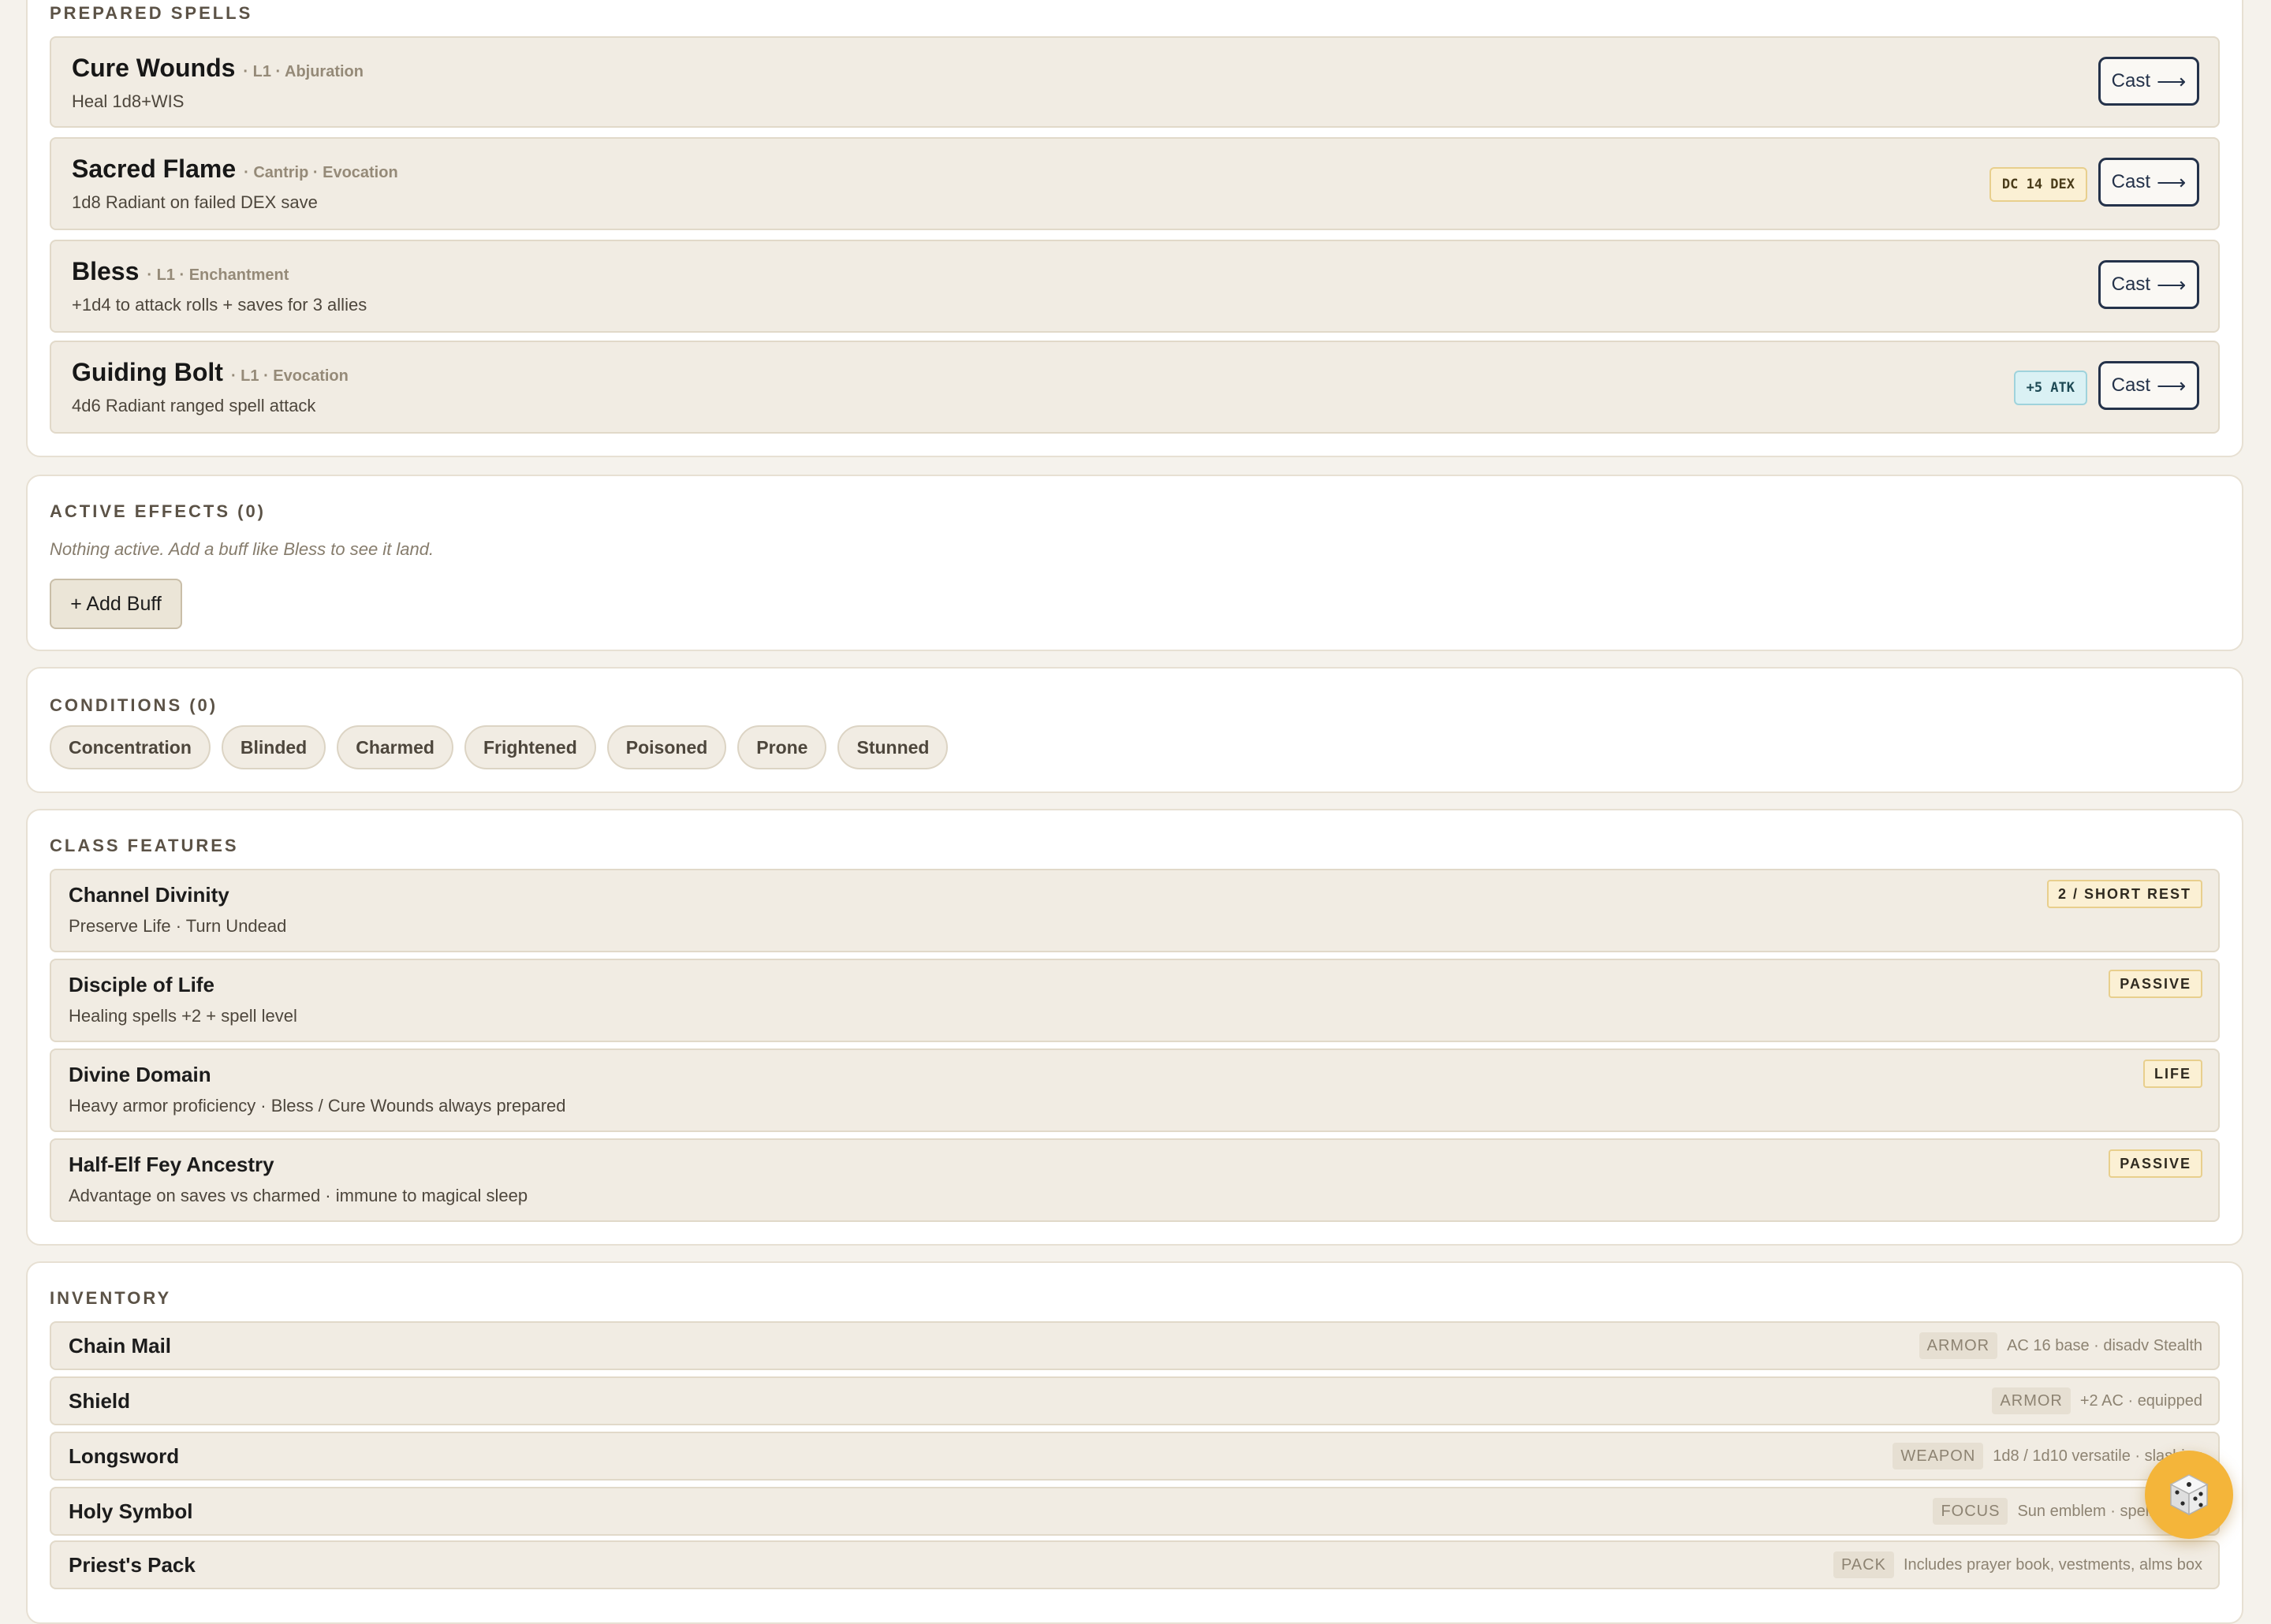 This screenshot has width=2271, height=1624. What do you see at coordinates (2124, 894) in the screenshot?
I see `feature-badge: 2 / SHORT REST` at bounding box center [2124, 894].